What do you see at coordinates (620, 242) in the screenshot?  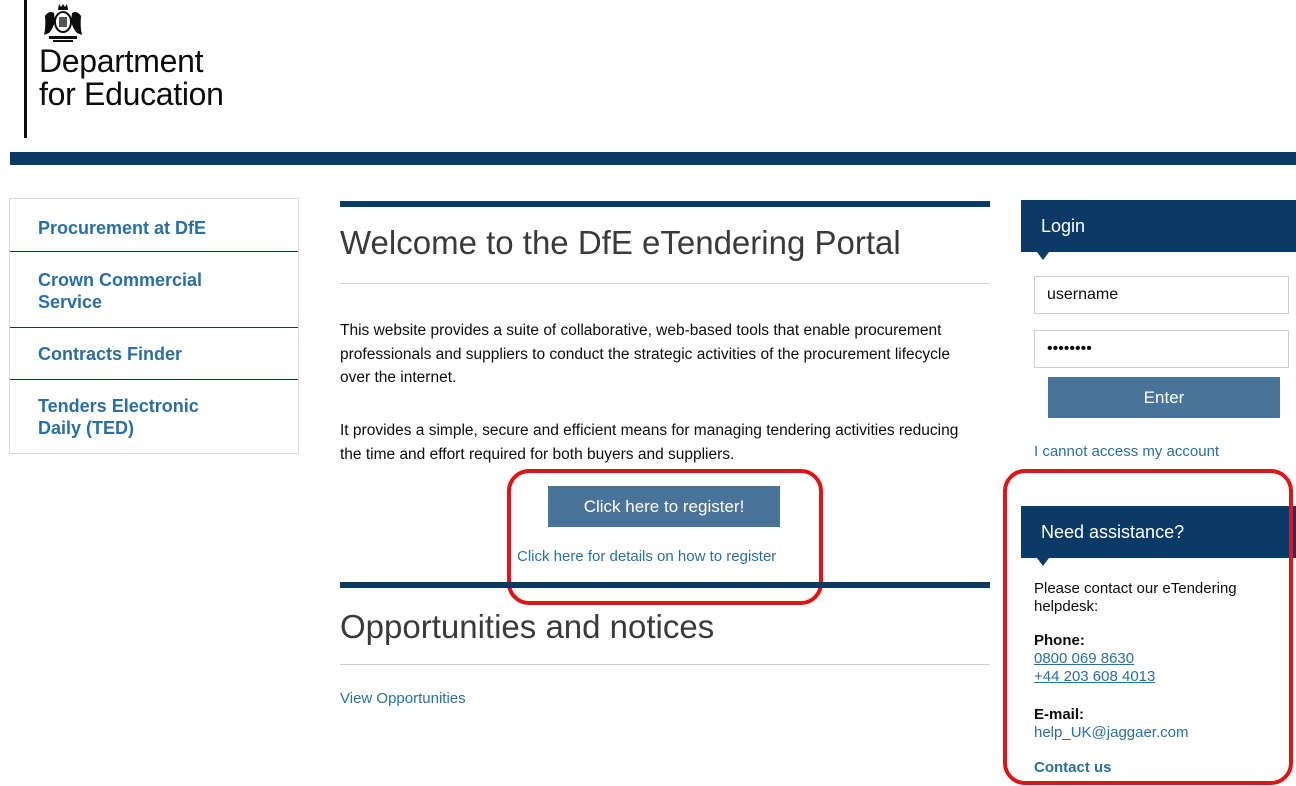 I see `page-title: Welcome to the DfE eTendering Portal` at bounding box center [620, 242].